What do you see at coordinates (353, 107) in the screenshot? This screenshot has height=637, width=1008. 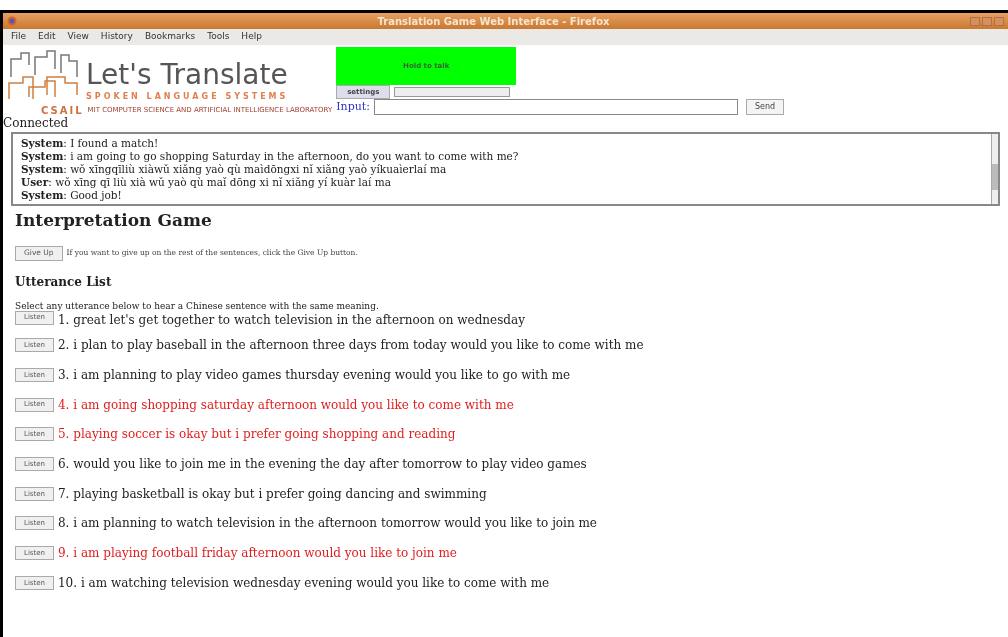 I see `input-label: Input:` at bounding box center [353, 107].